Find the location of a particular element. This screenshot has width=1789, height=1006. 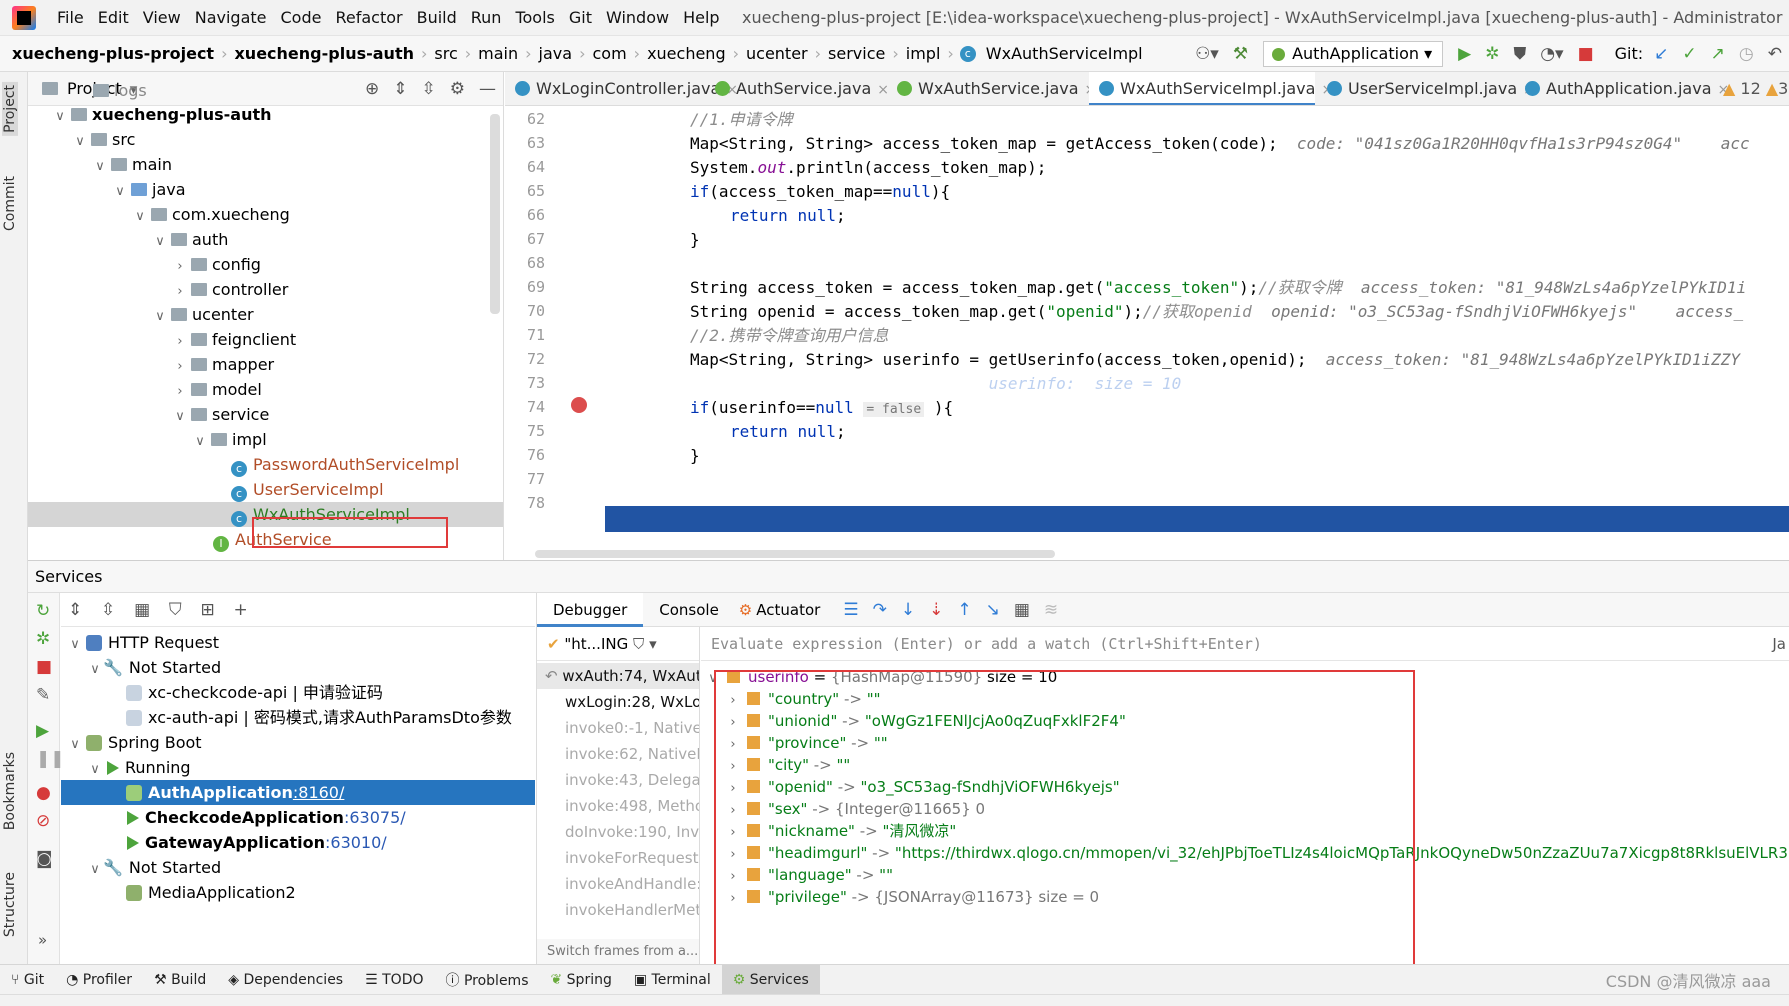

frame-row: invokeAndHandle:1 is located at coordinates (618, 884).